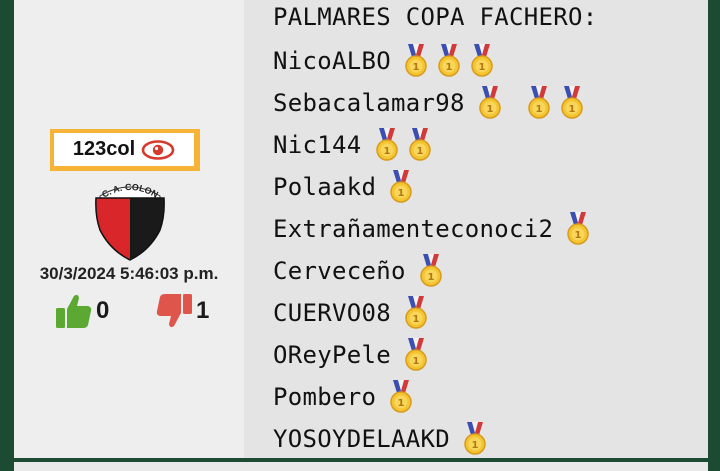  What do you see at coordinates (130, 221) in the screenshot?
I see `club-crest: C. A. COLON` at bounding box center [130, 221].